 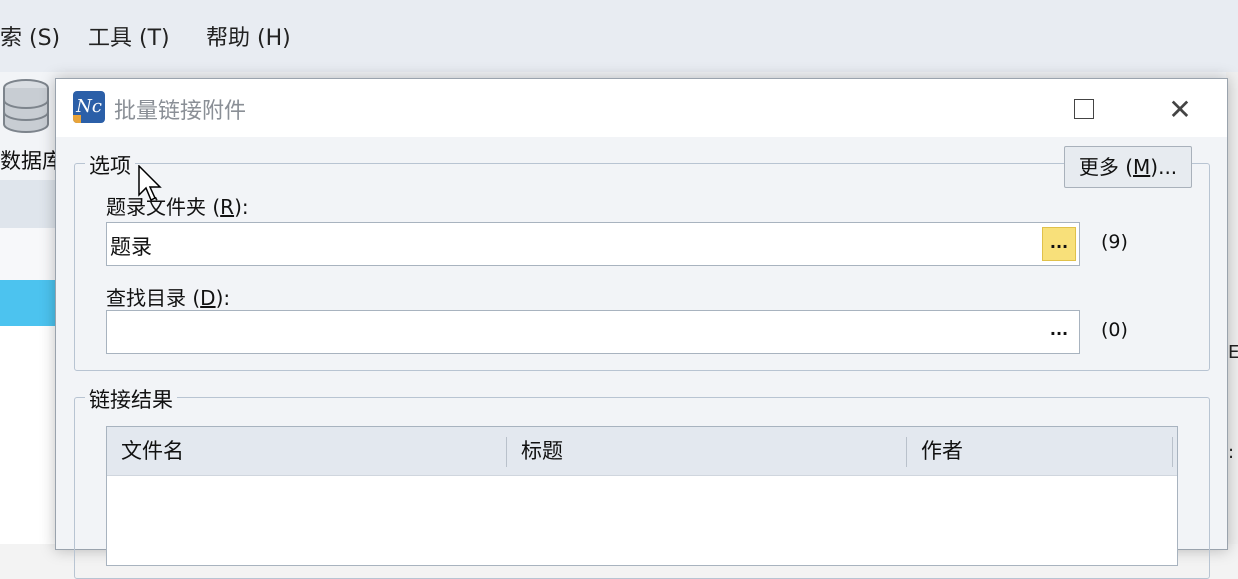 I want to click on column-header-author: 作者, so click(x=1039, y=451).